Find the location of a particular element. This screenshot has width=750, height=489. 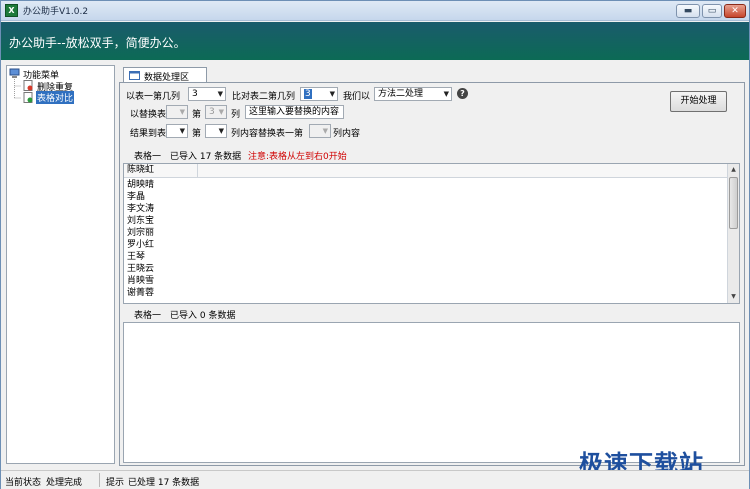

start-process-button: 开始处理 is located at coordinates (698, 101).